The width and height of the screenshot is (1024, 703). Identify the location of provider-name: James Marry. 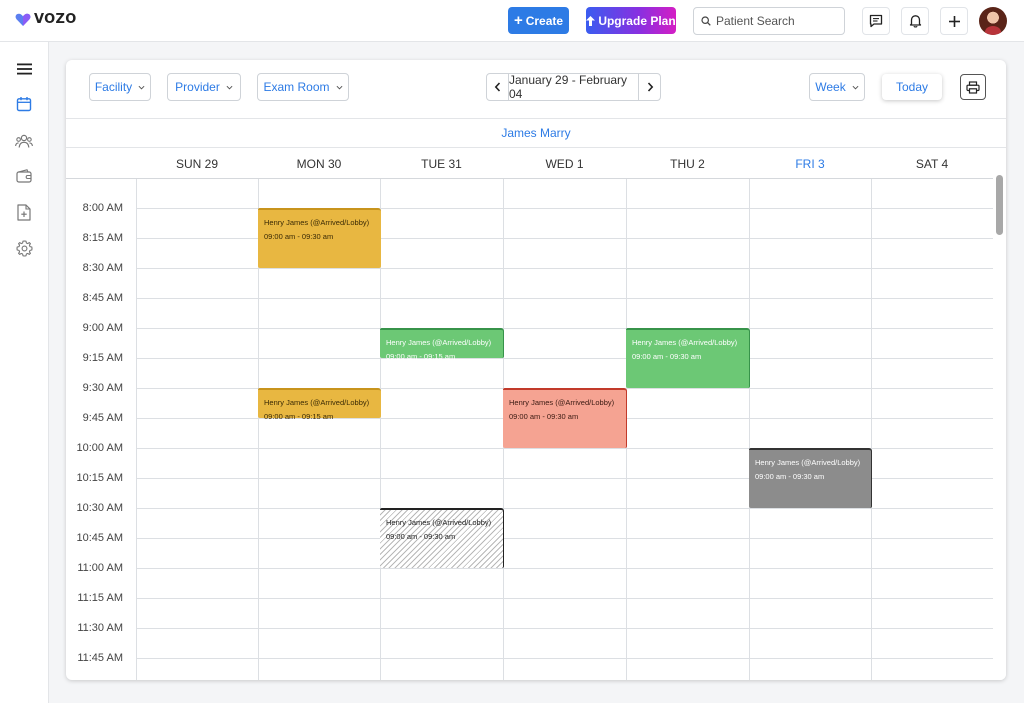
(535, 133).